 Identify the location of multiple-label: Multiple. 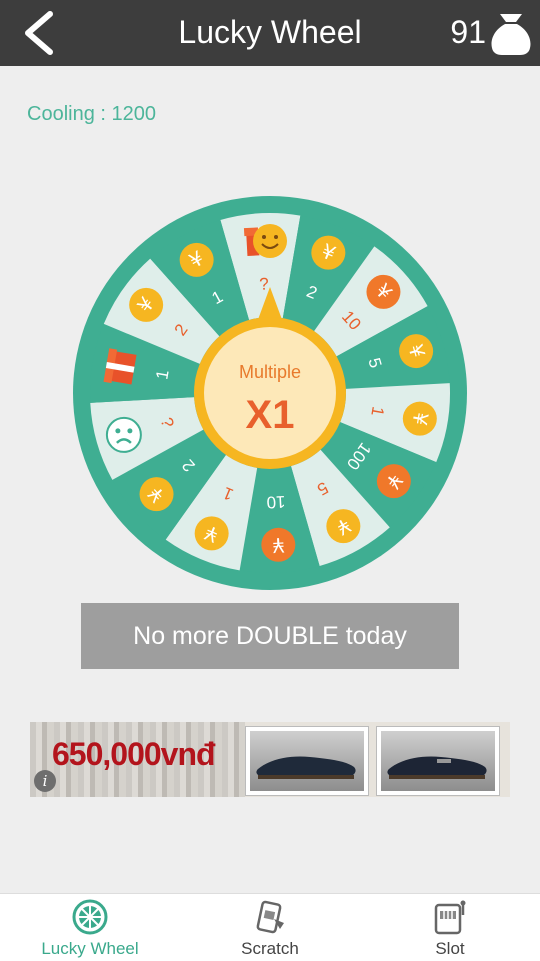
(270, 372).